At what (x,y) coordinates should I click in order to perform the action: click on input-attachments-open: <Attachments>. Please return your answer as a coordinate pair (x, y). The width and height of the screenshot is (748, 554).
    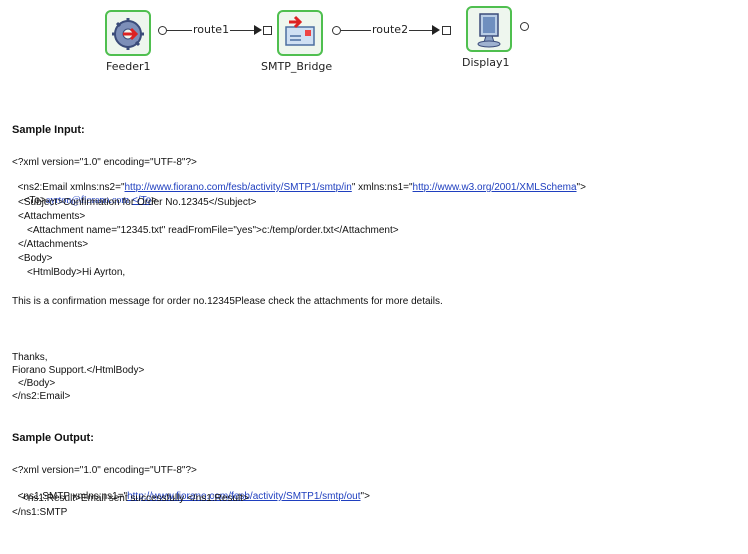
    Looking at the image, I should click on (52, 216).